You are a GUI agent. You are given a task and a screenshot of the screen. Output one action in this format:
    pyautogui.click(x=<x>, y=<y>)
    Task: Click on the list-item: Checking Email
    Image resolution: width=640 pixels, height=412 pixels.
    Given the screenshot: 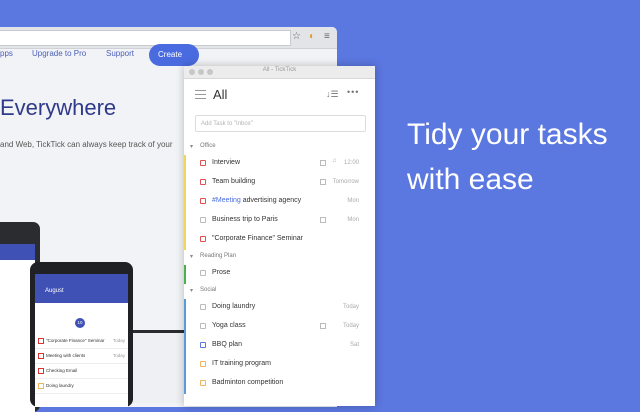 What is the action you would take?
    pyautogui.click(x=81, y=371)
    